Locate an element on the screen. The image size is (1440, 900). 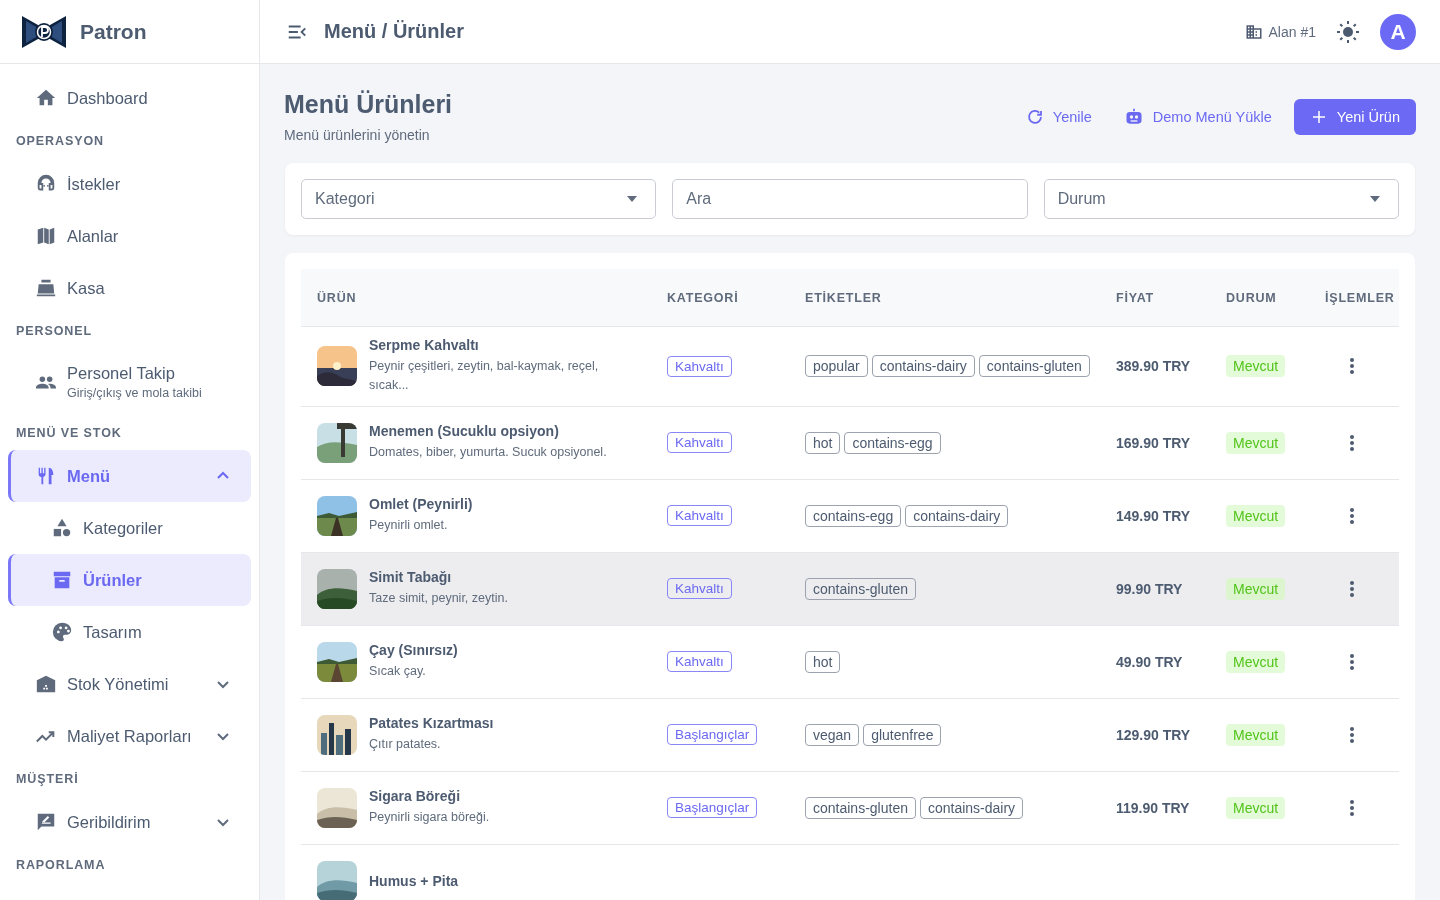
search-field: Ara is located at coordinates (850, 199).